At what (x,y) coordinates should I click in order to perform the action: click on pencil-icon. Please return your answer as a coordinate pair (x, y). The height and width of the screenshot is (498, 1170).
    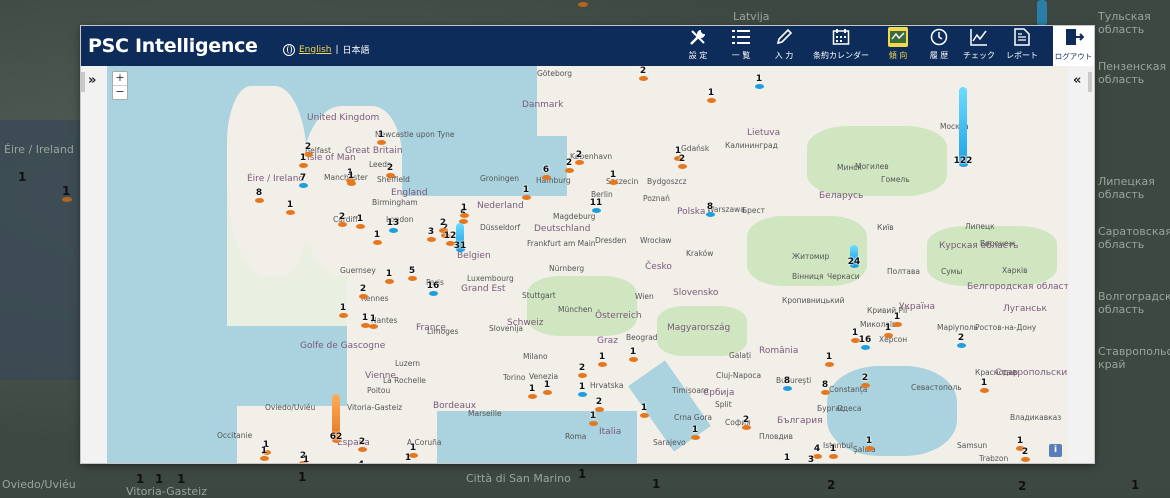
    Looking at the image, I should click on (784, 37).